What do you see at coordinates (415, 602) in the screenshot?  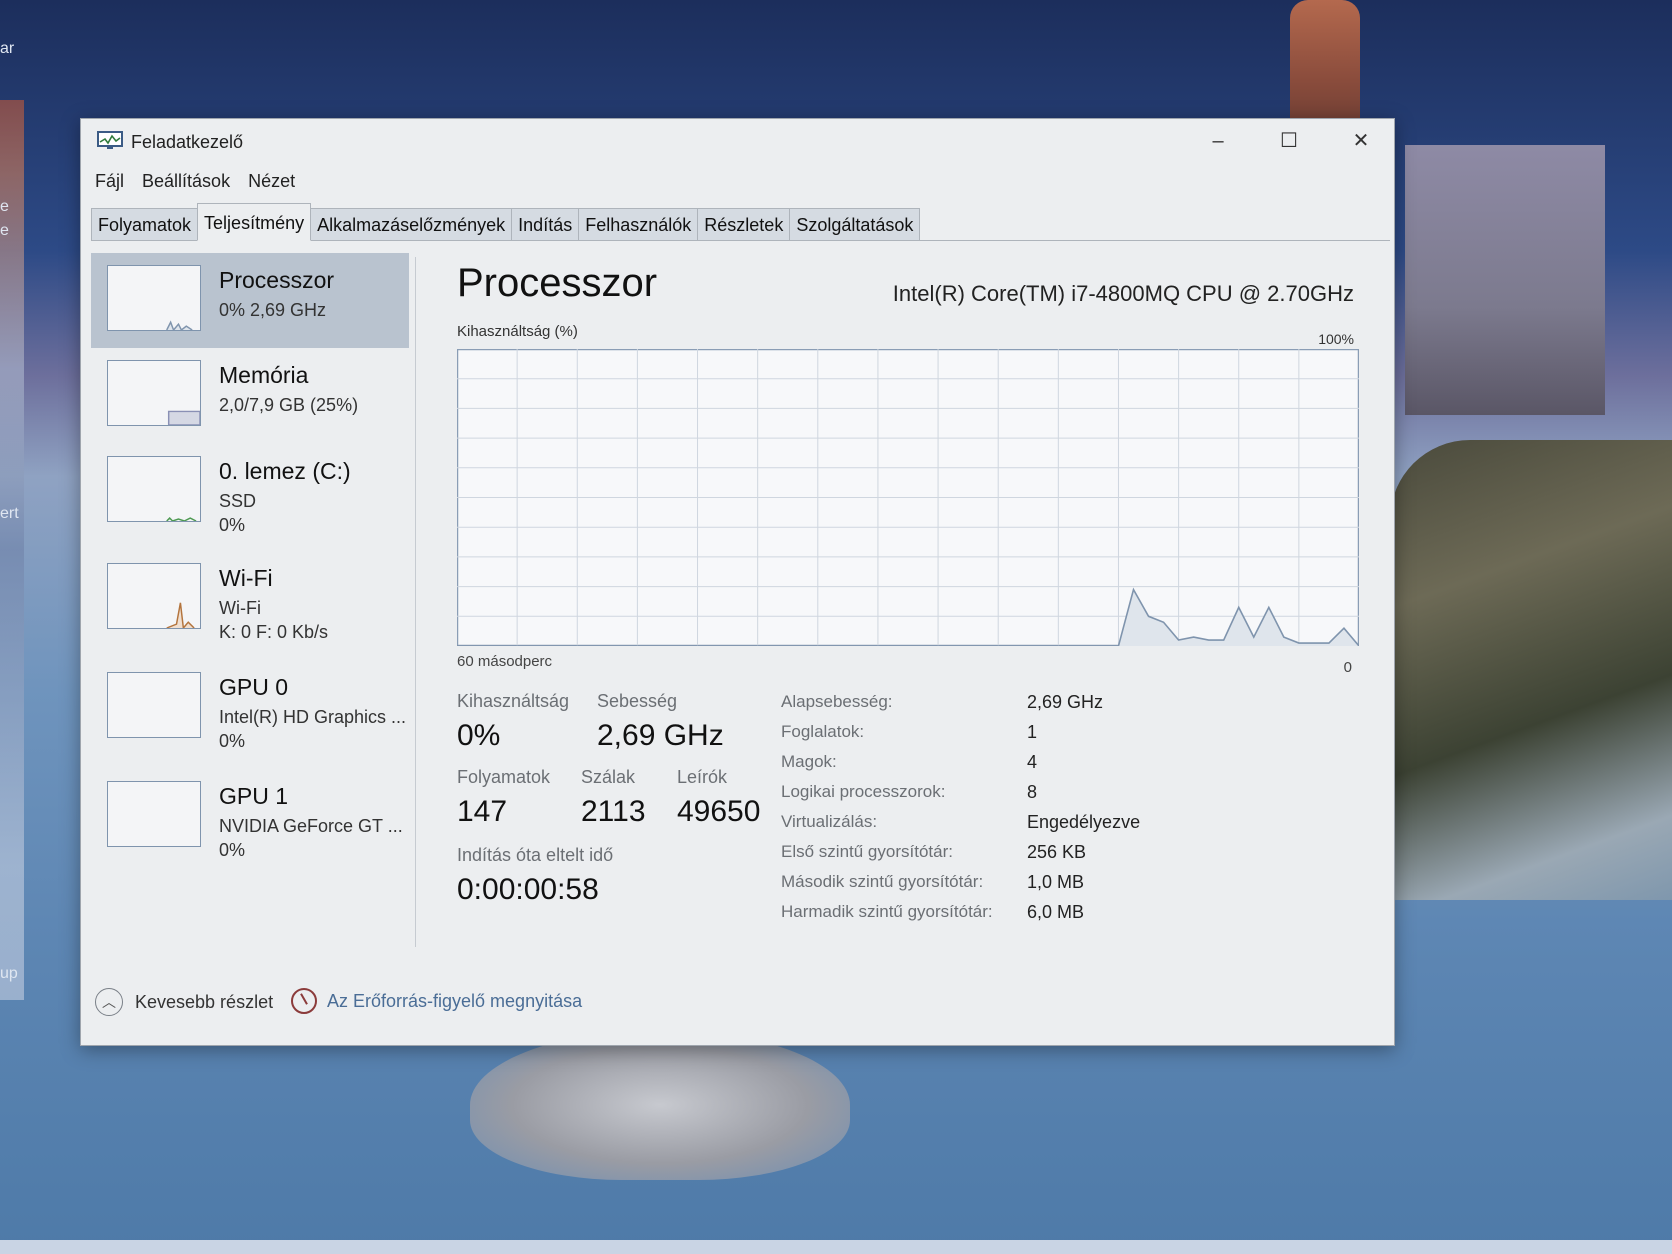 I see `sidebar-divider` at bounding box center [415, 602].